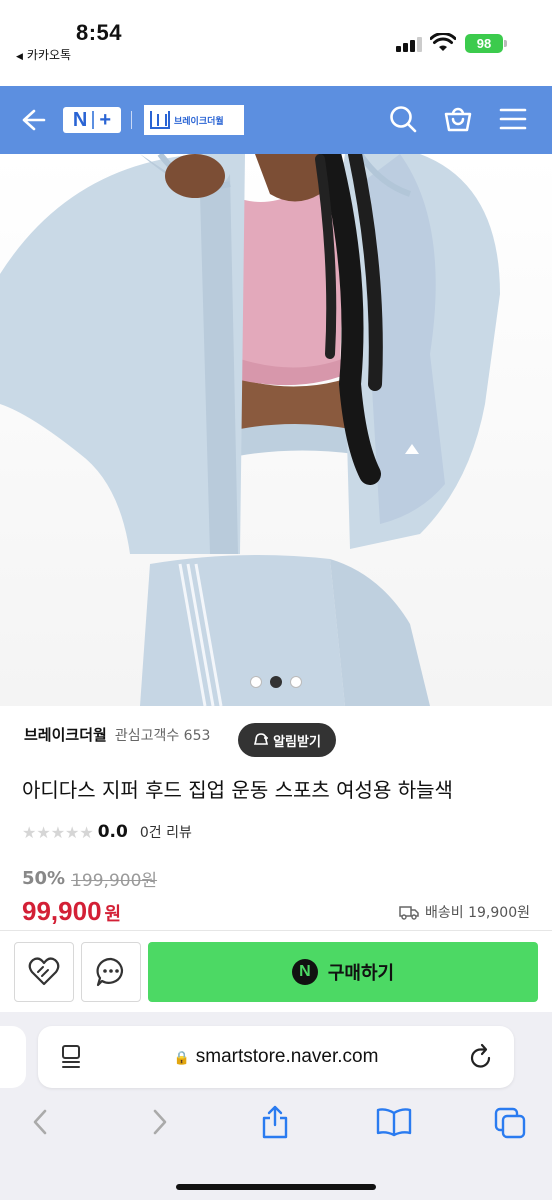 This screenshot has height=1200, width=552. What do you see at coordinates (32, 120) in the screenshot?
I see `back-arrow-icon` at bounding box center [32, 120].